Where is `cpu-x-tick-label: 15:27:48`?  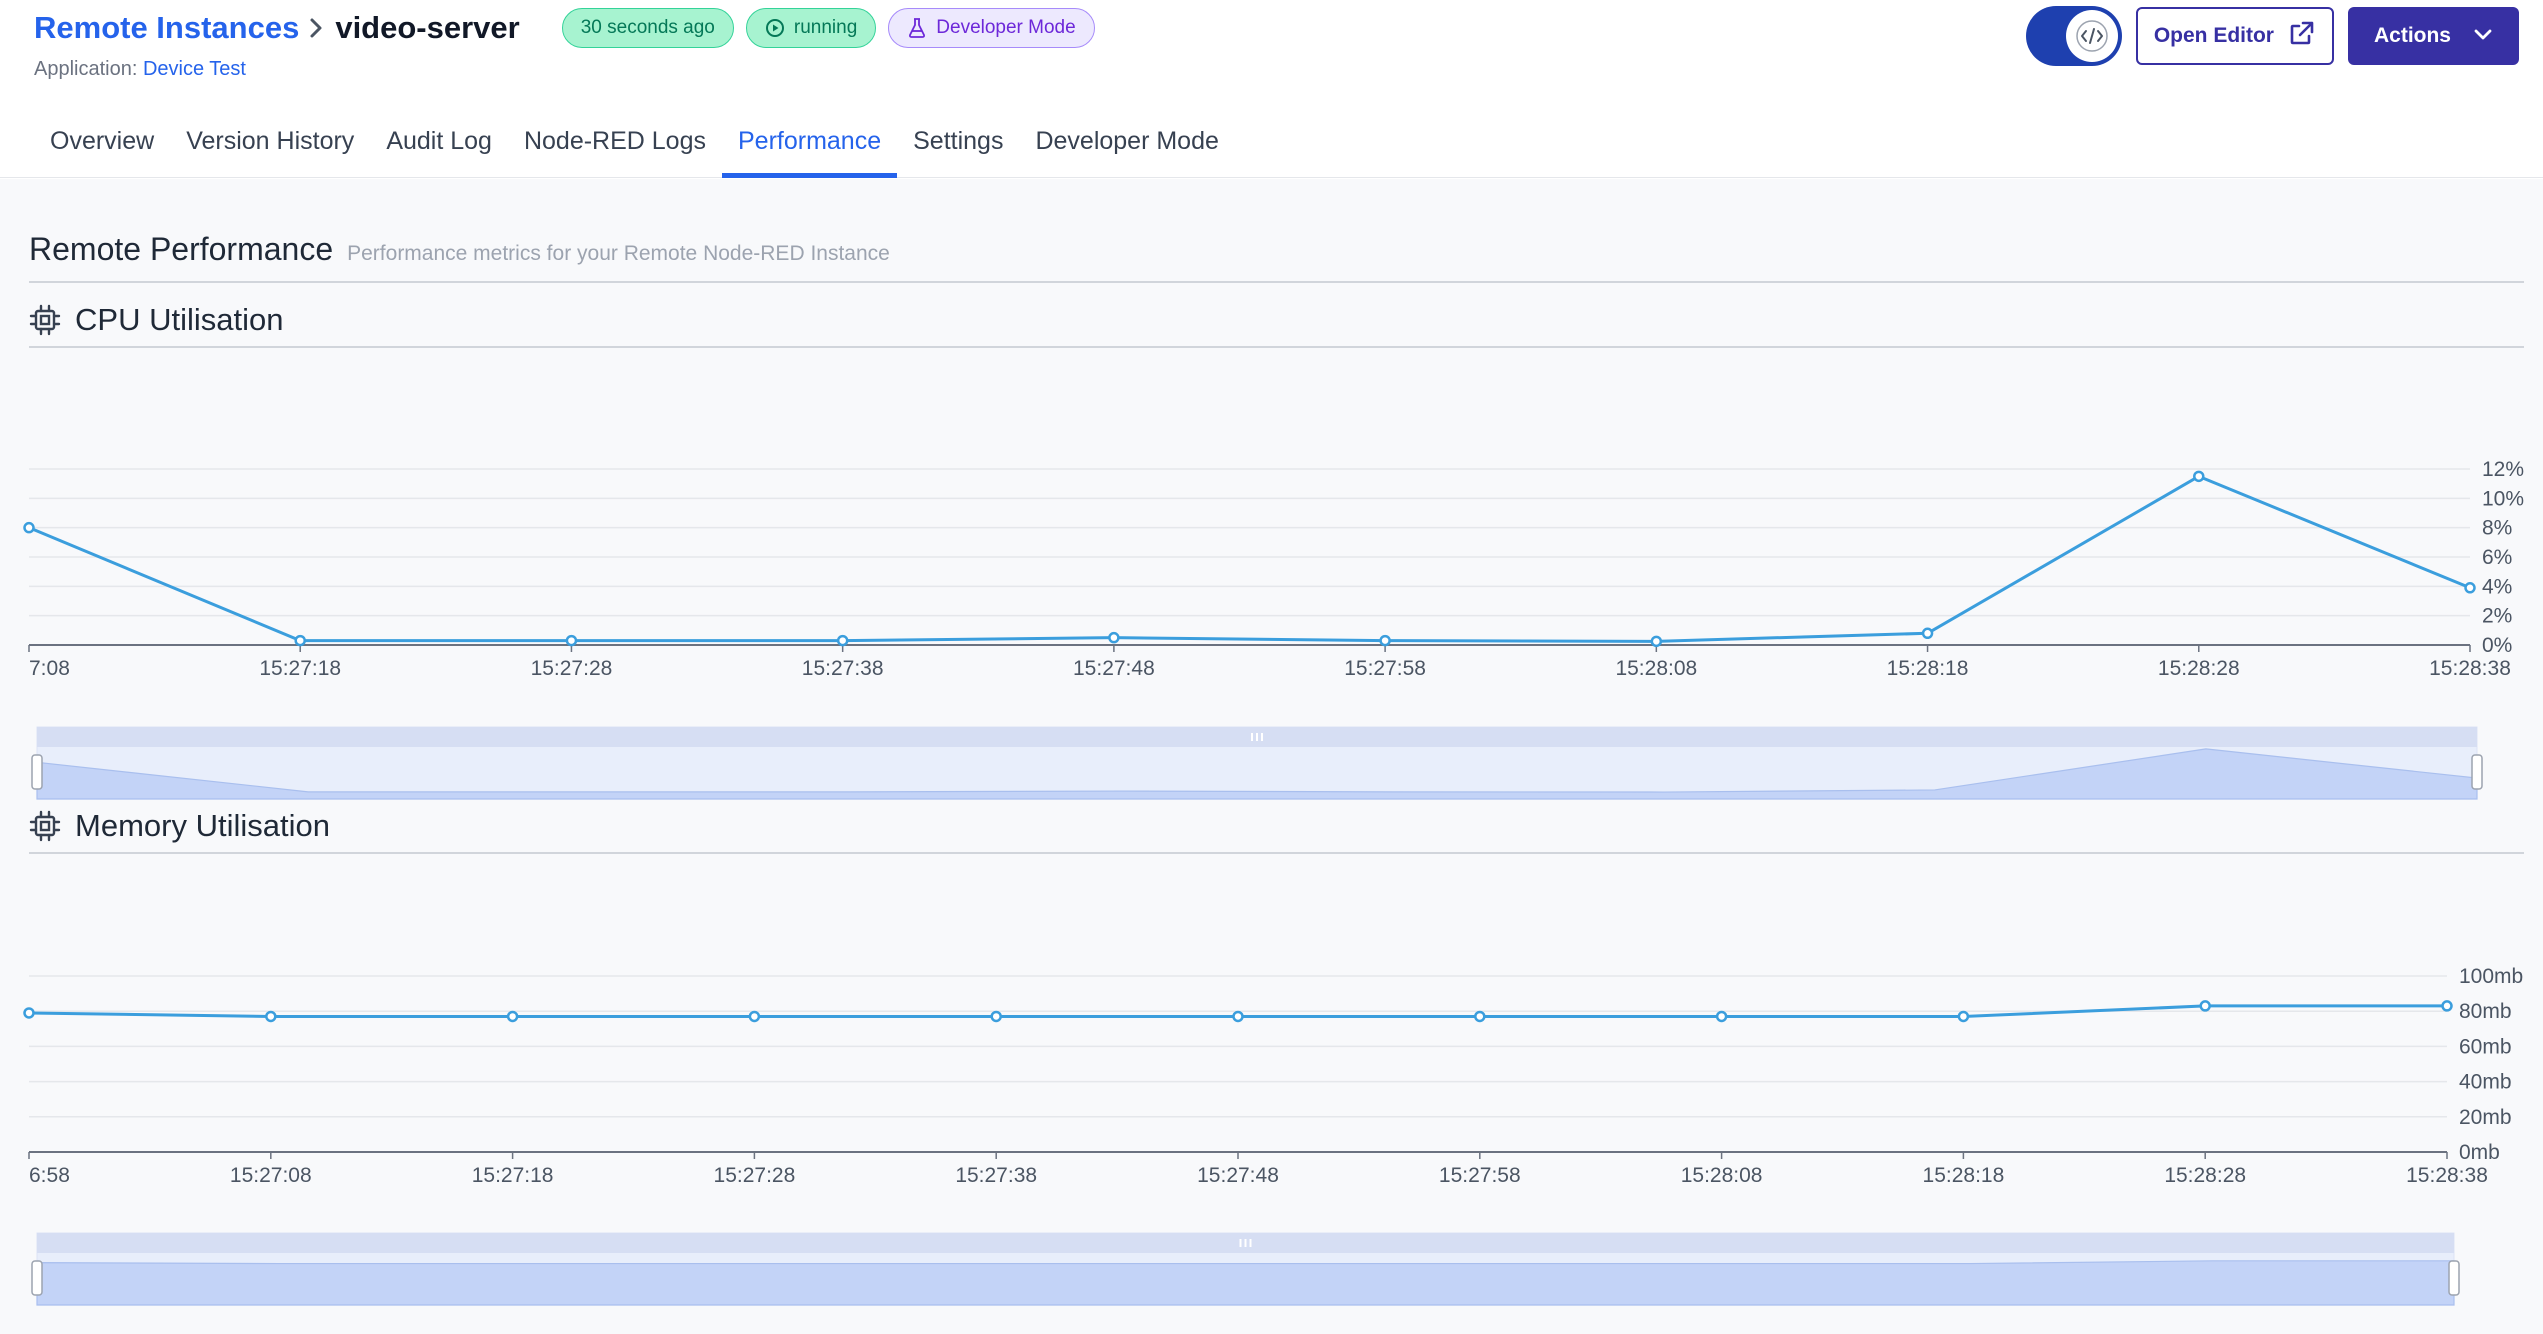
cpu-x-tick-label: 15:27:48 is located at coordinates (1114, 668).